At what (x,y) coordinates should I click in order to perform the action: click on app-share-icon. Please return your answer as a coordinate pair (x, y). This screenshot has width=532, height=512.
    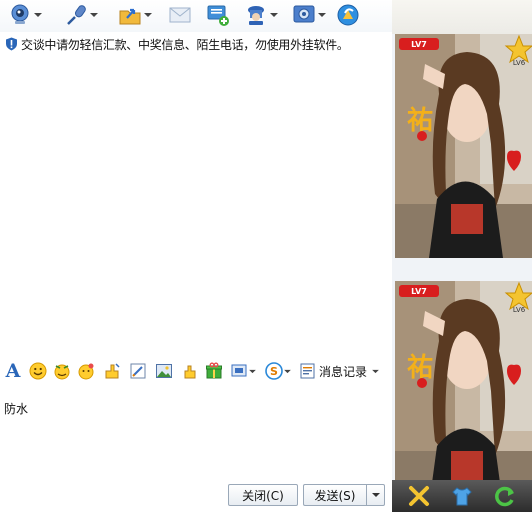
    Looking at the image, I should click on (348, 15).